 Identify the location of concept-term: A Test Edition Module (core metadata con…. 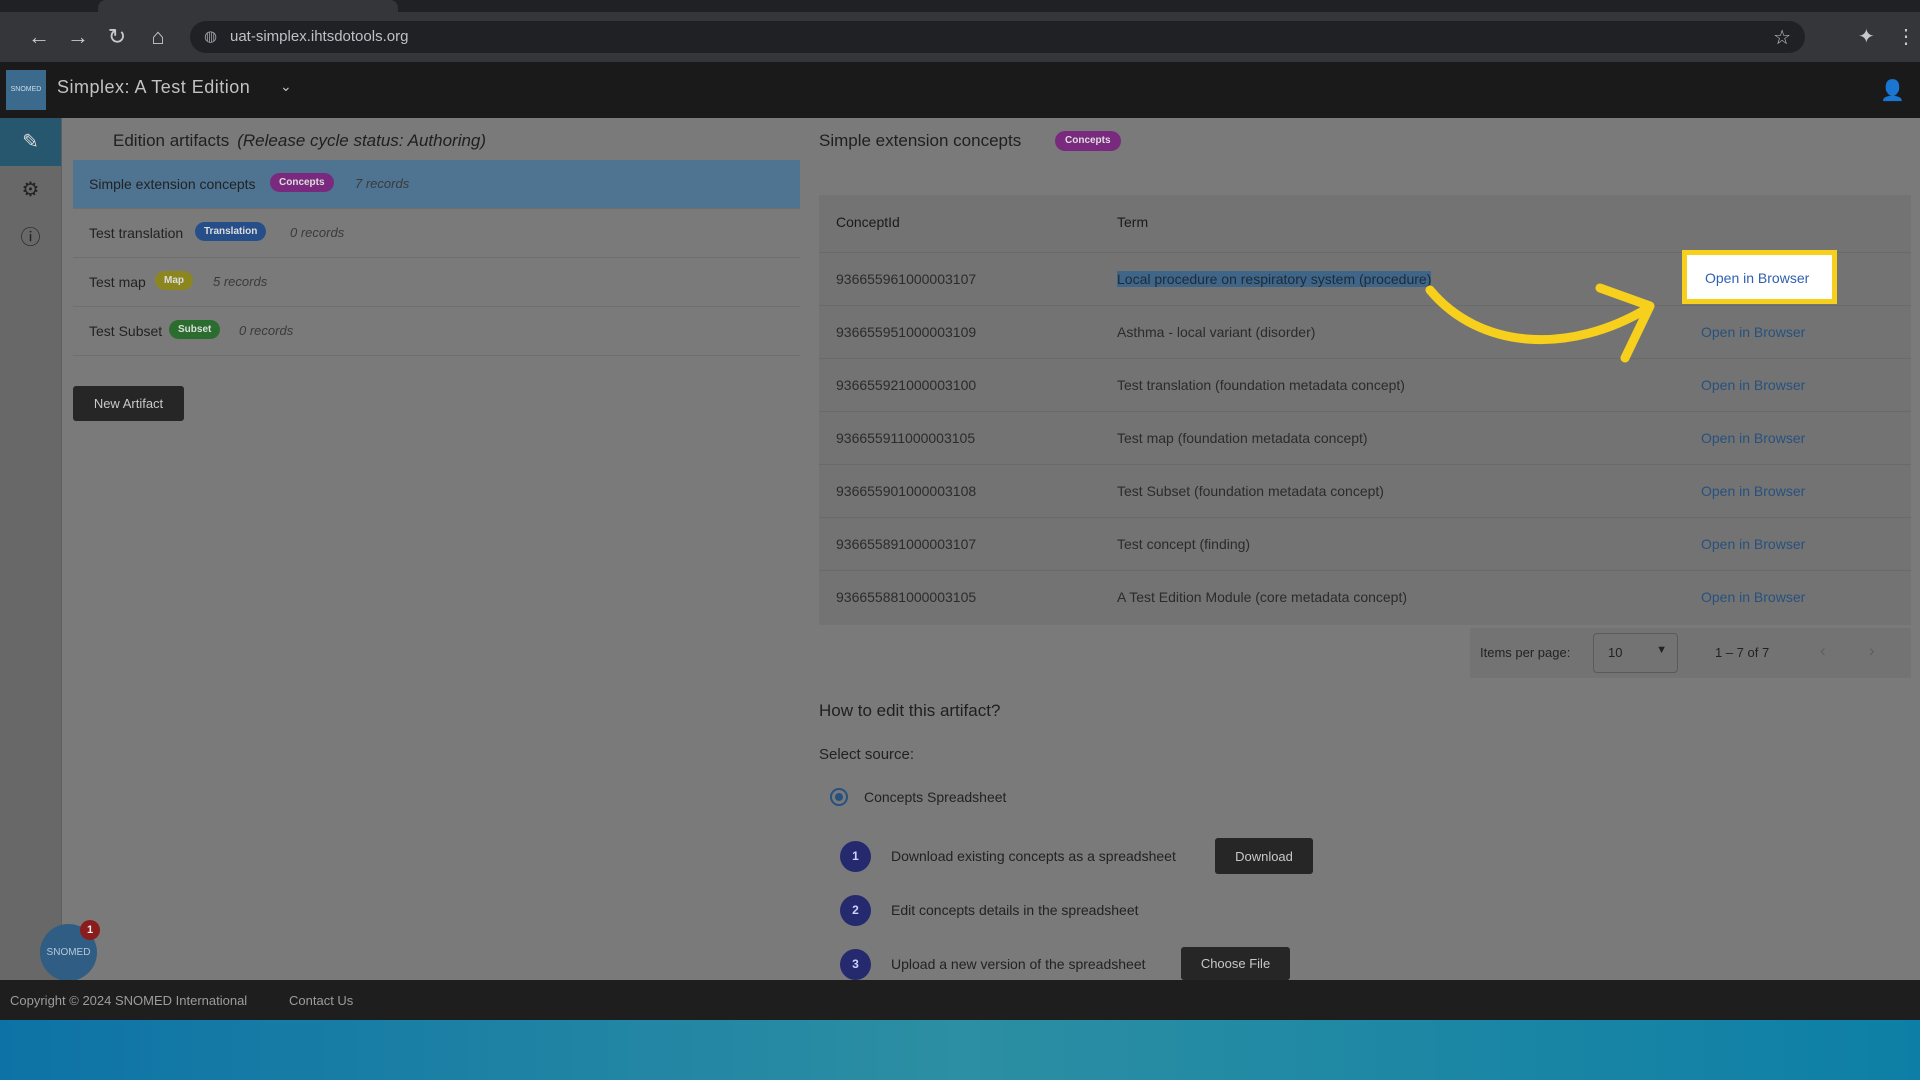
(1262, 597).